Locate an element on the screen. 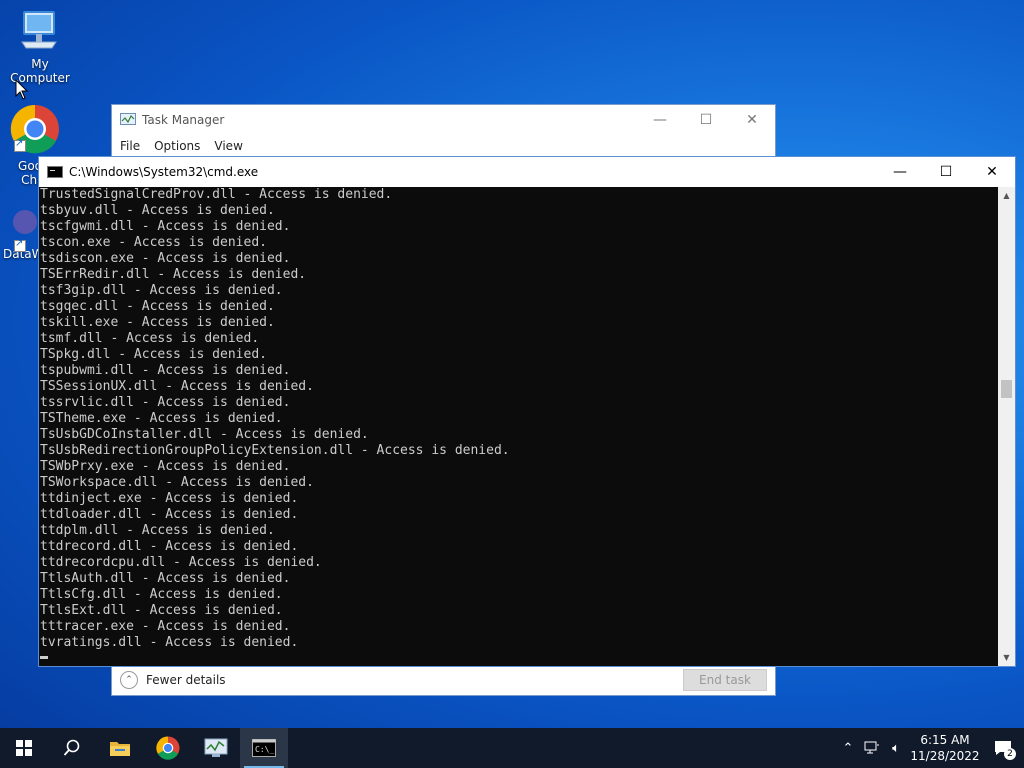 This screenshot has height=768, width=1024. cmd-output-line: TtlsCfg.dll - Access is denied. is located at coordinates (161, 594).